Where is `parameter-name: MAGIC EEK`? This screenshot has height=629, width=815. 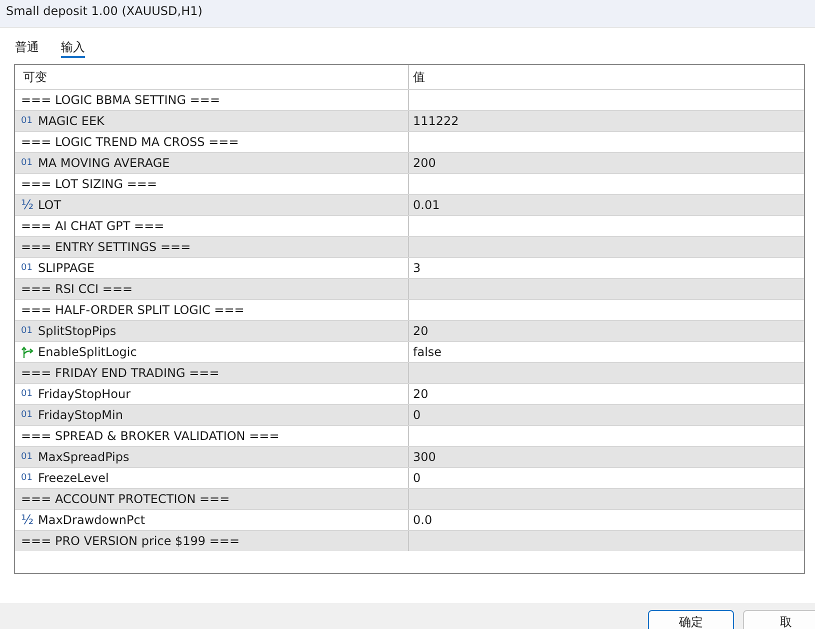 parameter-name: MAGIC EEK is located at coordinates (71, 121).